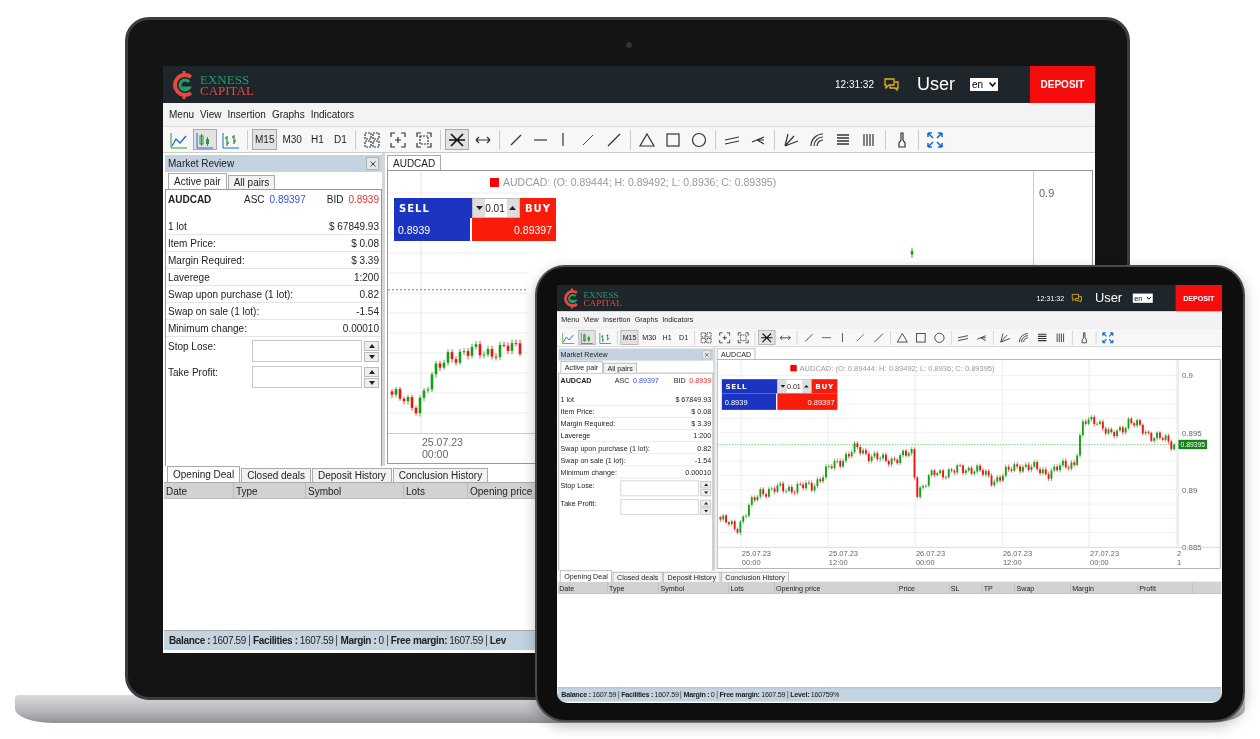  Describe the element at coordinates (367, 311) in the screenshot. I see `info-value: -1.54` at that location.